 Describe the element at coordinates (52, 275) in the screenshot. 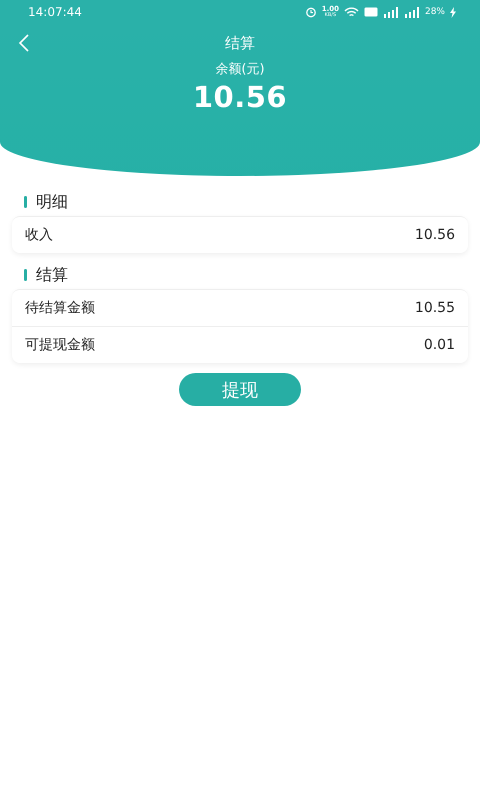

I see `section-title: 结算` at that location.